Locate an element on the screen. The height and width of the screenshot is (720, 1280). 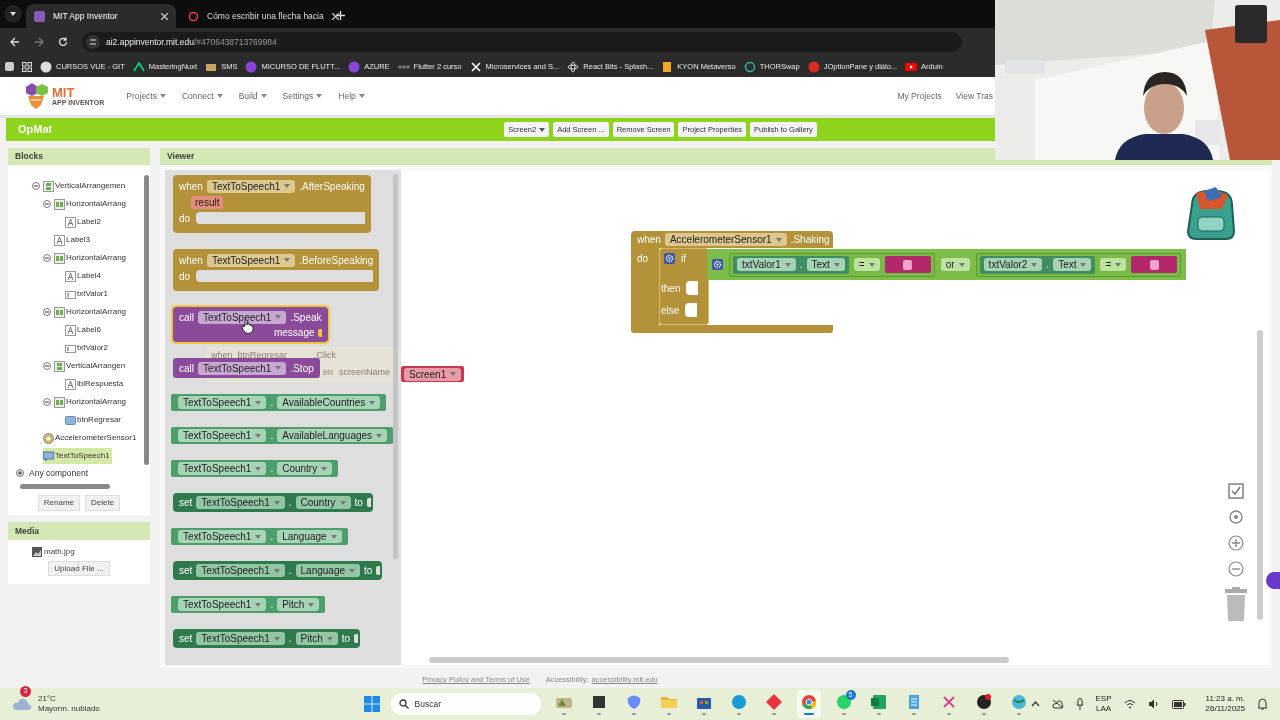
nav-menu: Build is located at coordinates (252, 96).